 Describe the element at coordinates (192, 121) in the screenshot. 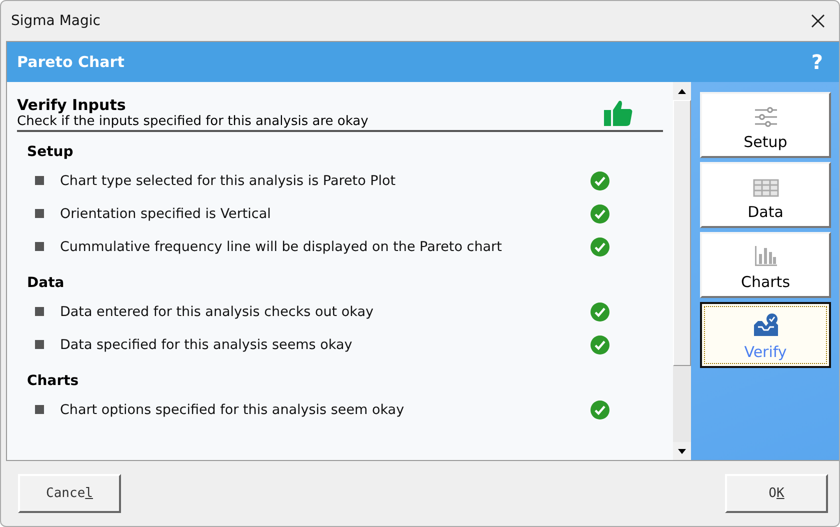

I see `panel-subtitle: Check if the inputs specified for this analysis are okay` at that location.